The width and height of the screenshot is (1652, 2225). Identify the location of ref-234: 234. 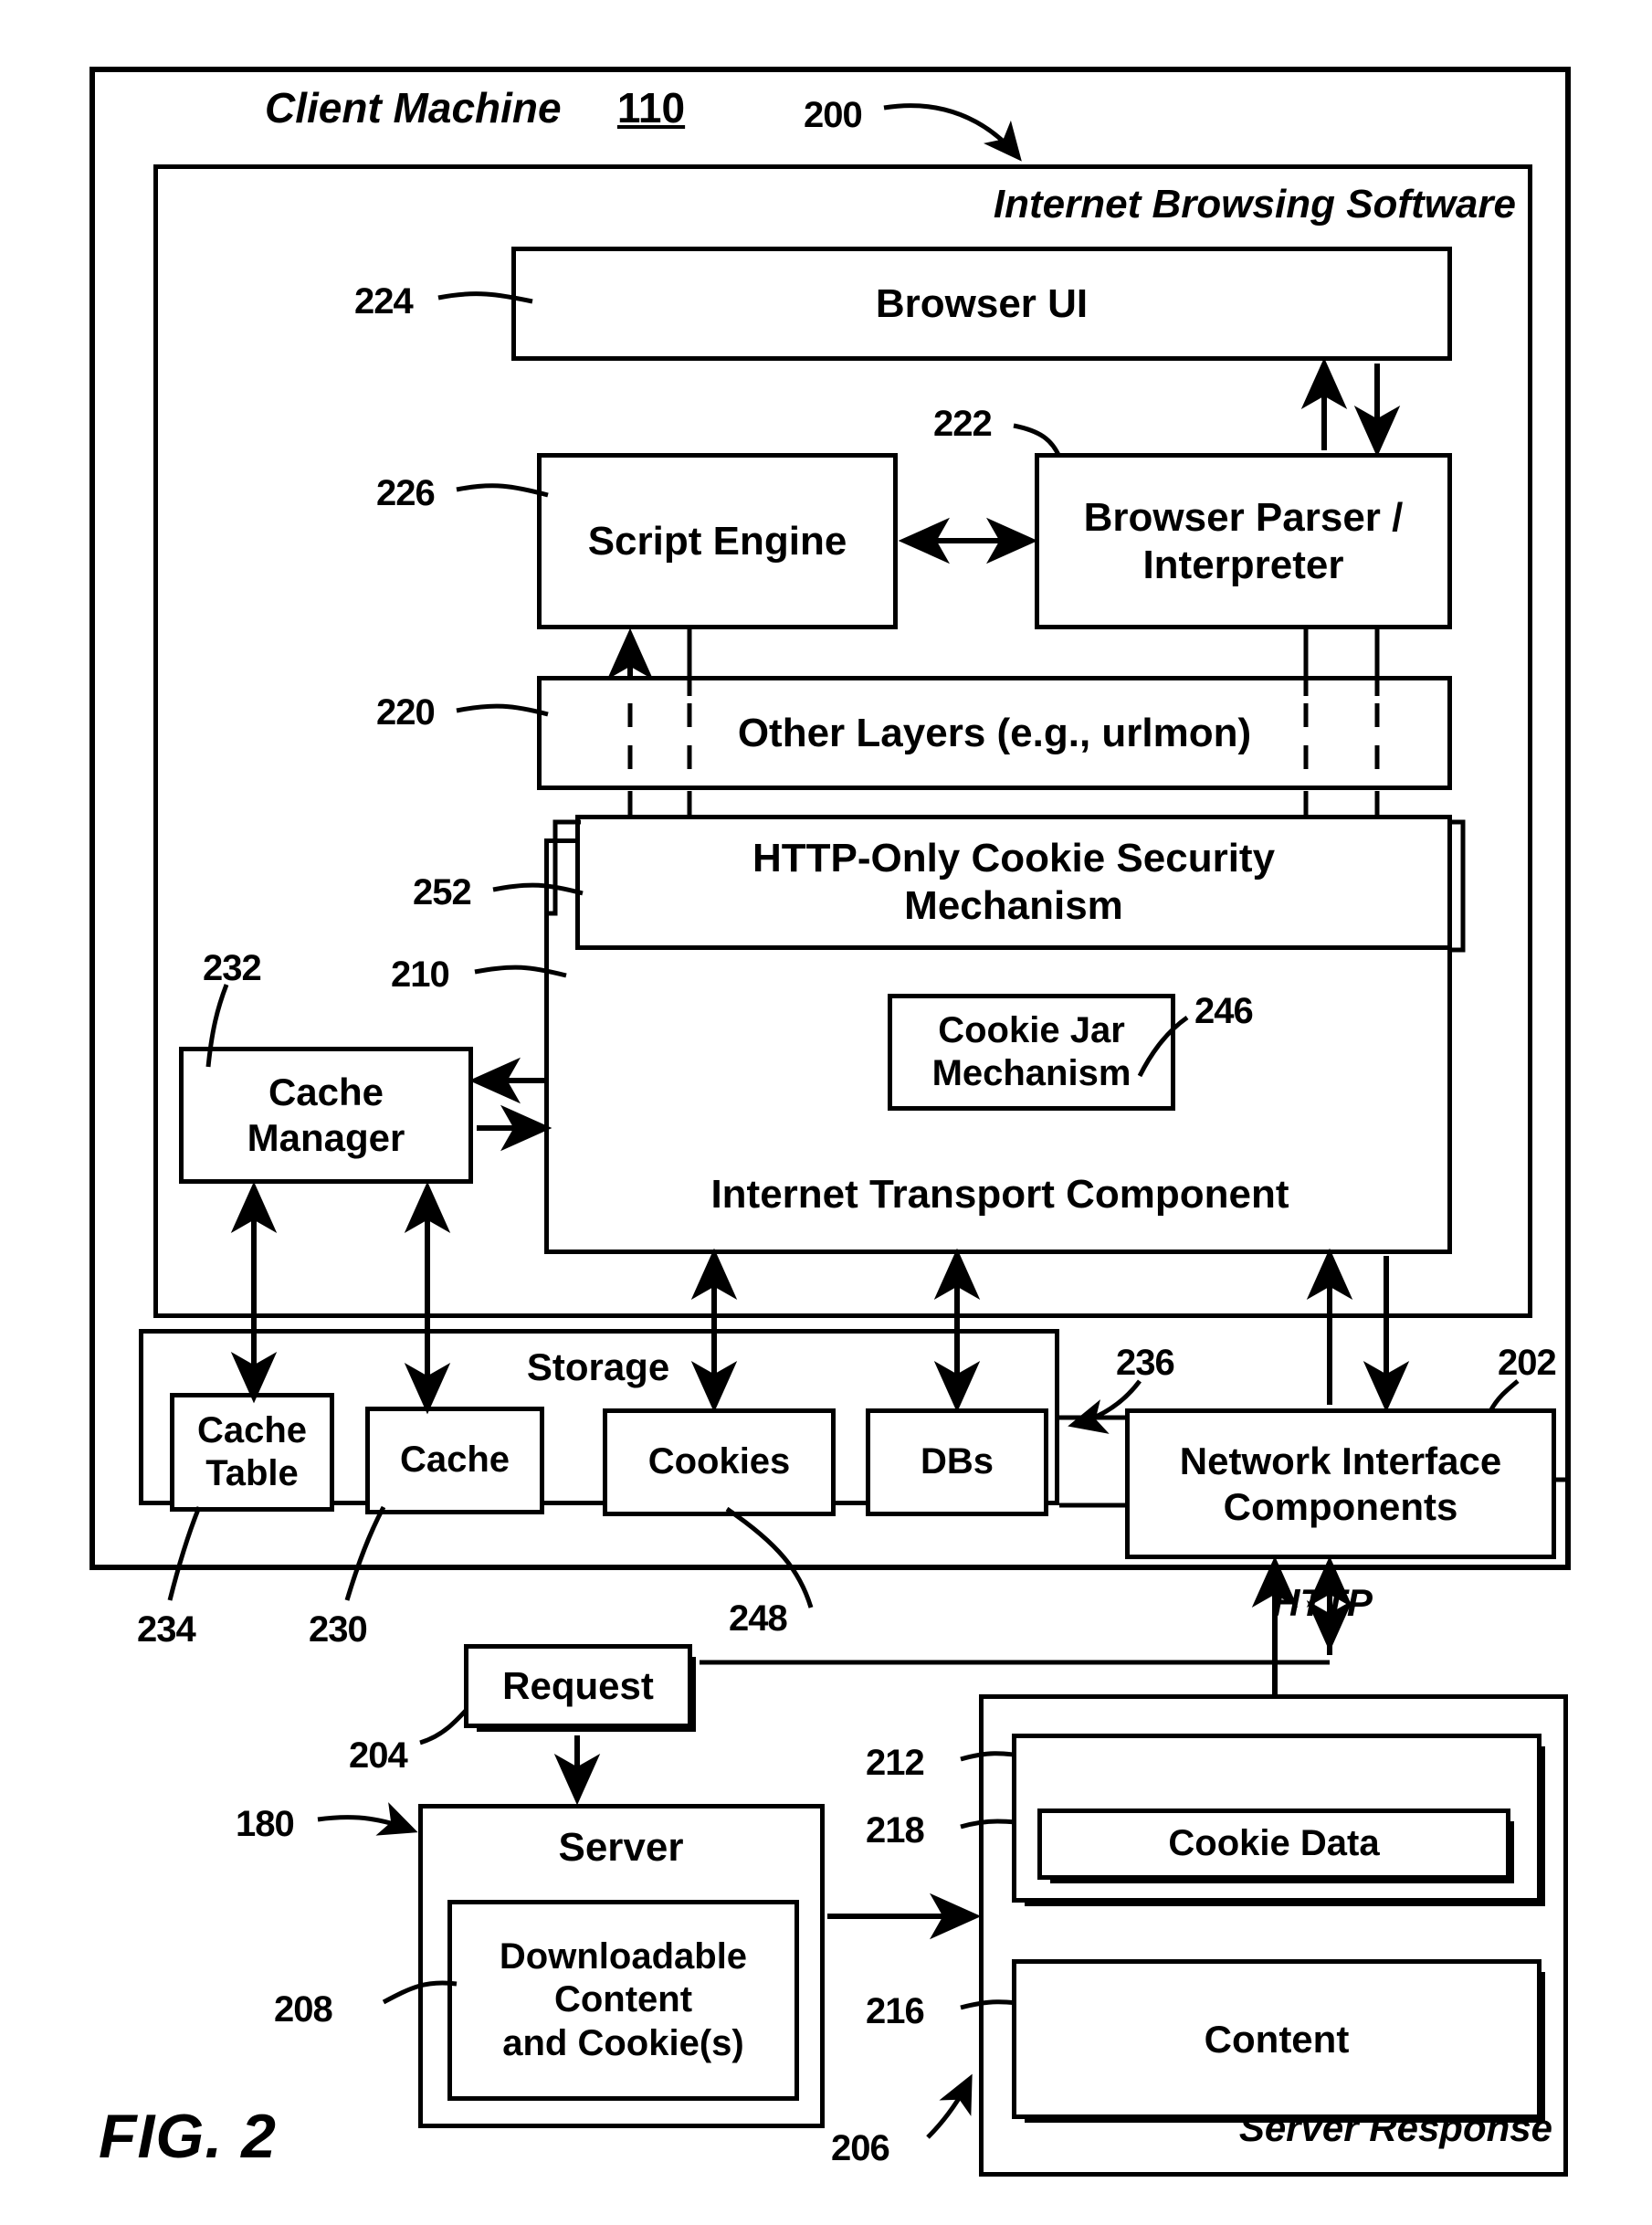
(166, 1629).